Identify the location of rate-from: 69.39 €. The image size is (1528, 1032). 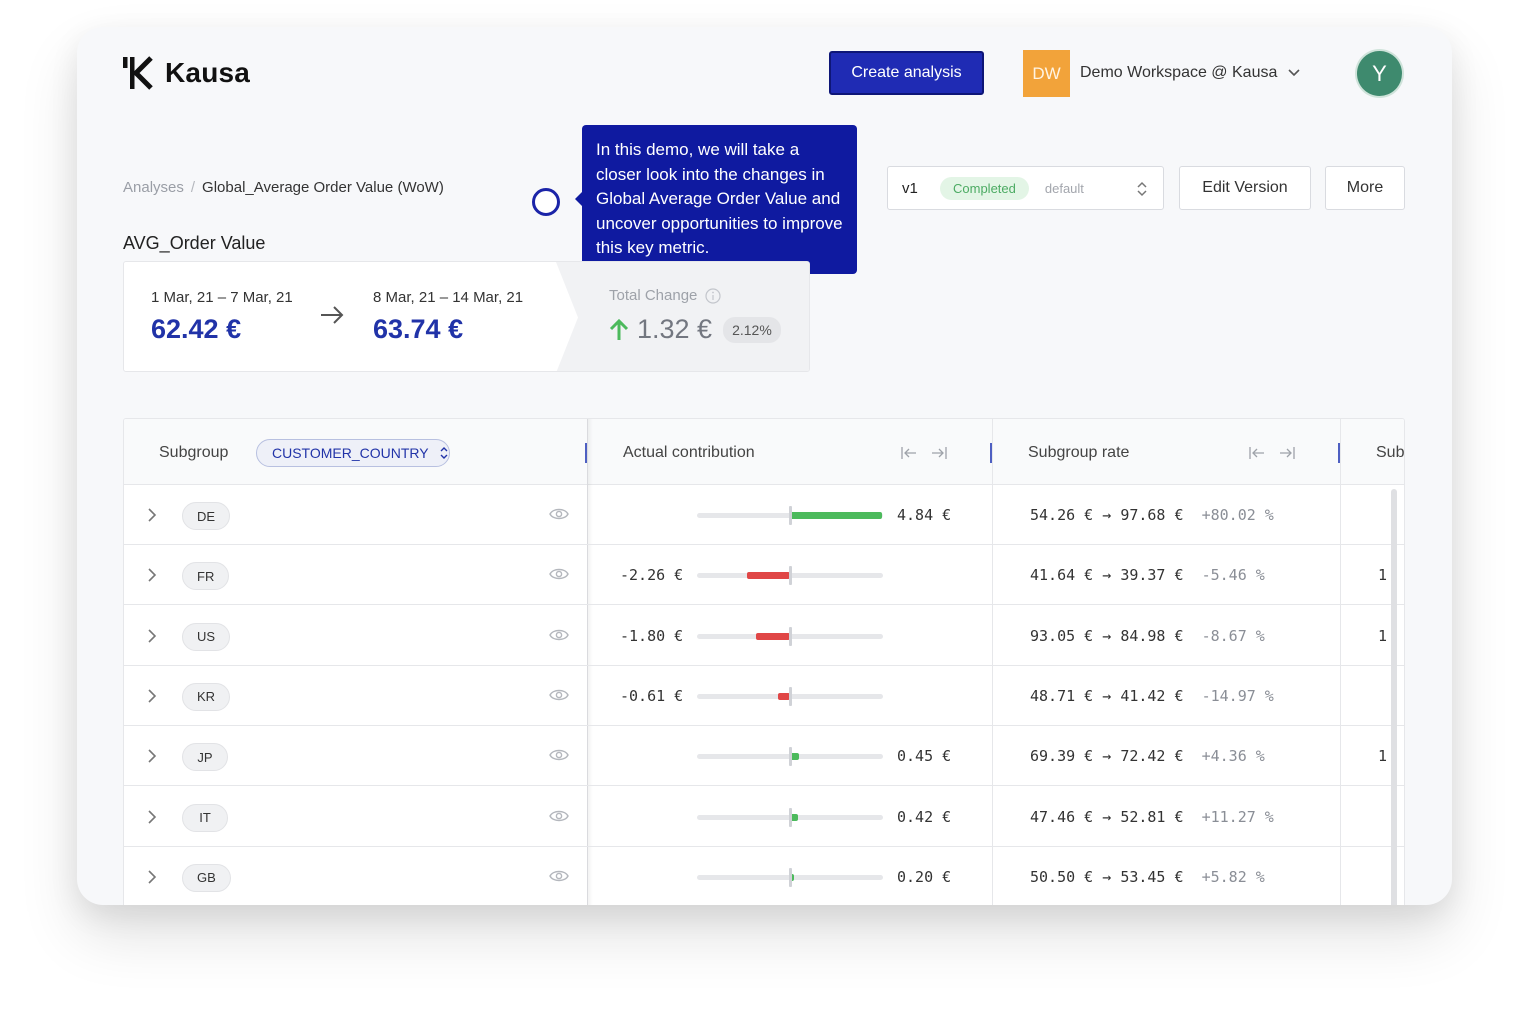
(1062, 756).